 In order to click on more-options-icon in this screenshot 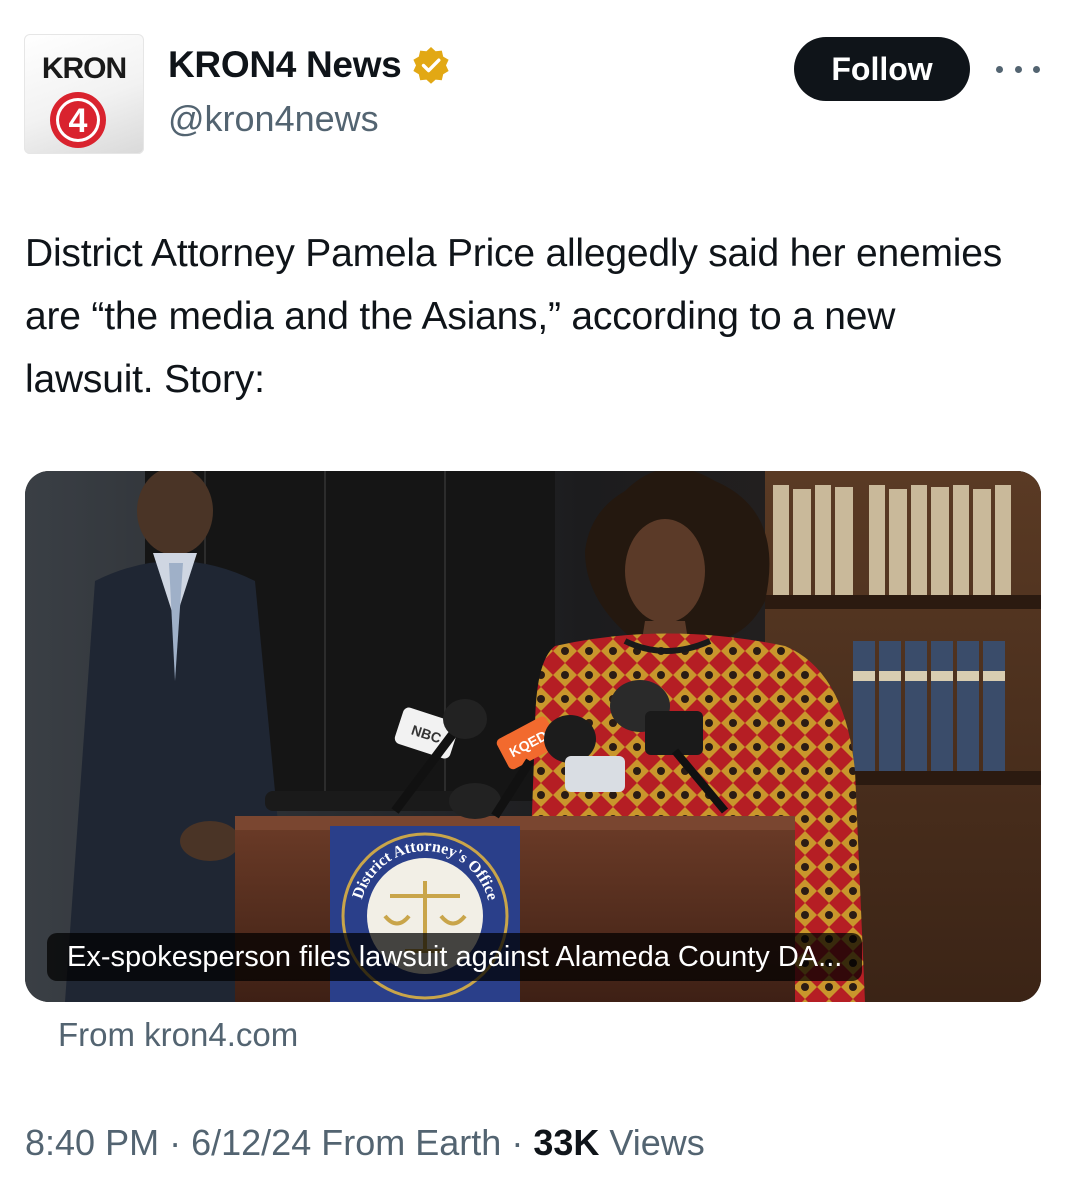, I will do `click(1018, 69)`.